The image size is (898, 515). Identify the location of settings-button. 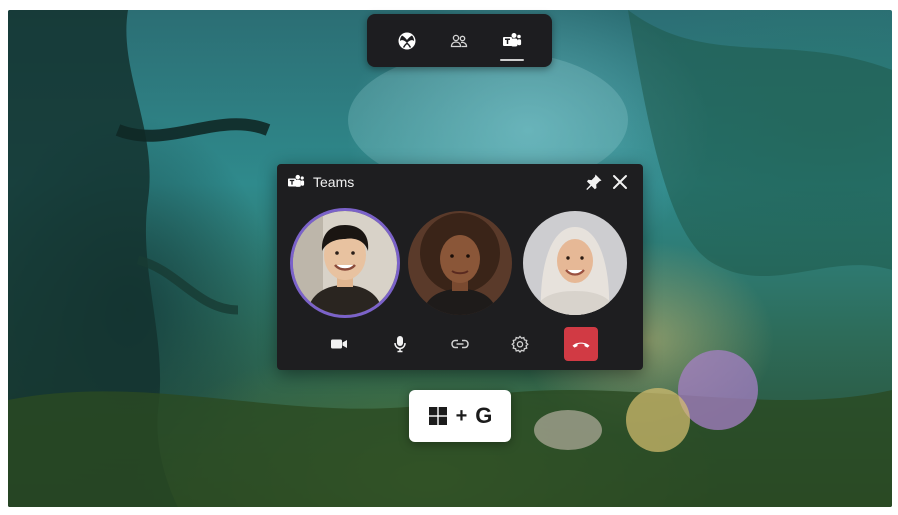
(520, 344).